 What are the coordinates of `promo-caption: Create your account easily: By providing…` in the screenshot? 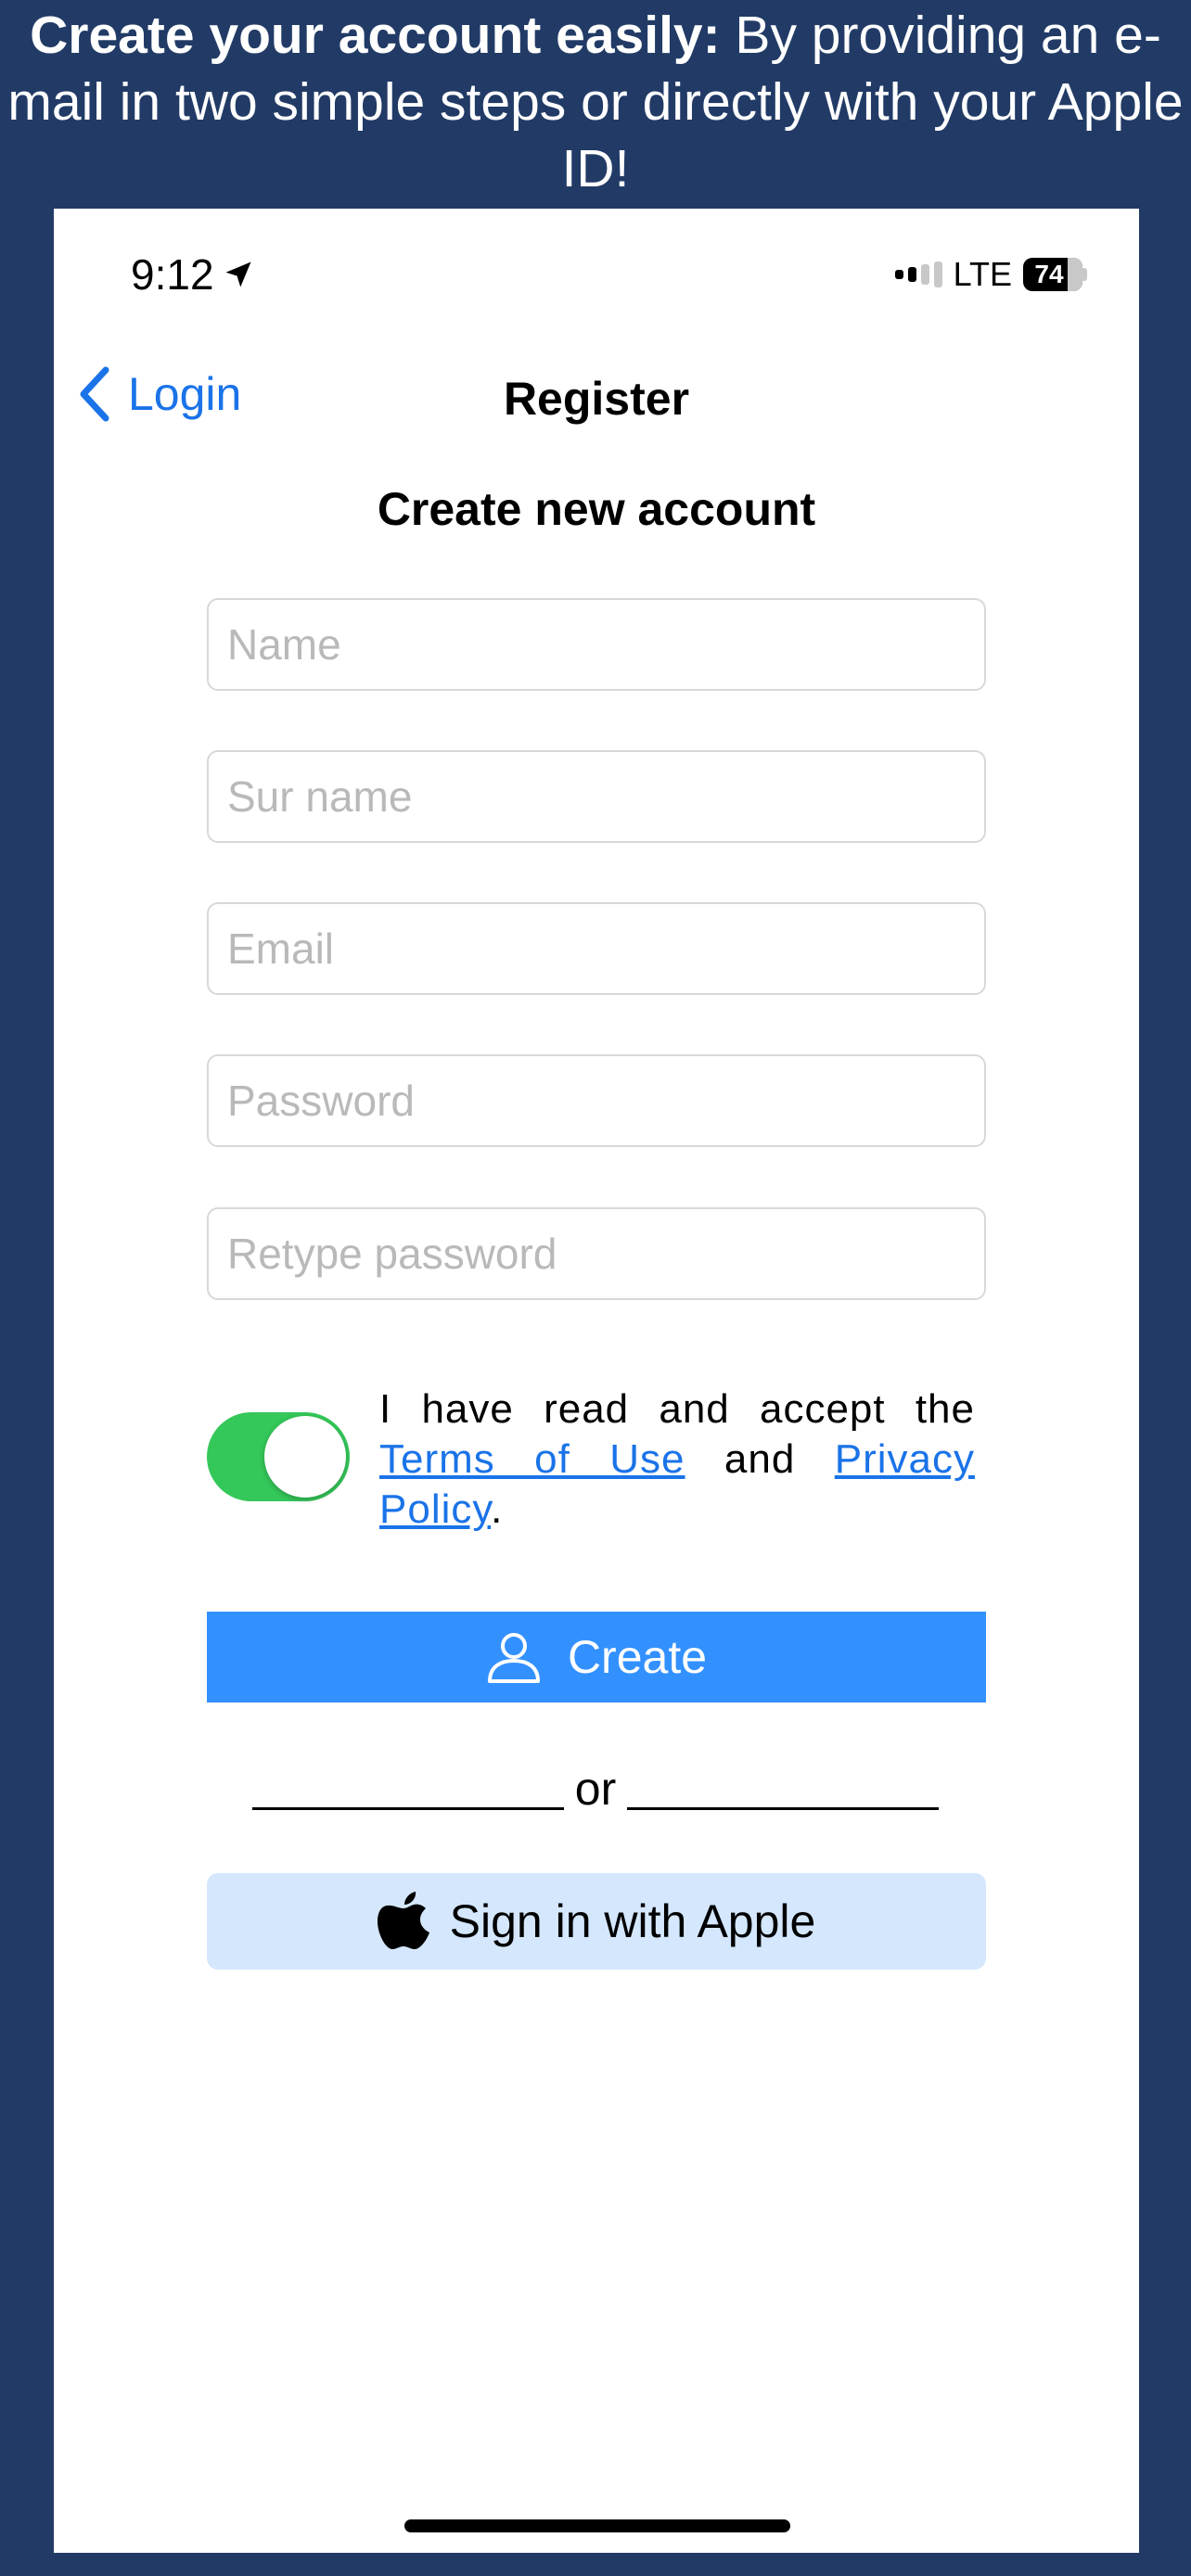 It's located at (595, 105).